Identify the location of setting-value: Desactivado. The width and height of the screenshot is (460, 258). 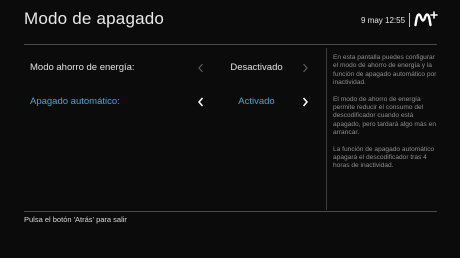
(256, 67).